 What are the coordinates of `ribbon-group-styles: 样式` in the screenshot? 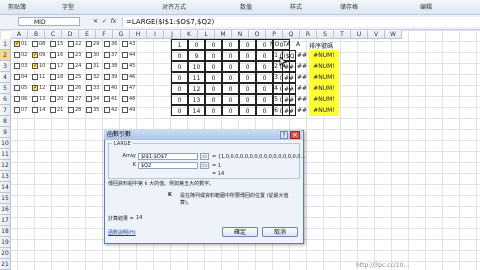 It's located at (296, 6).